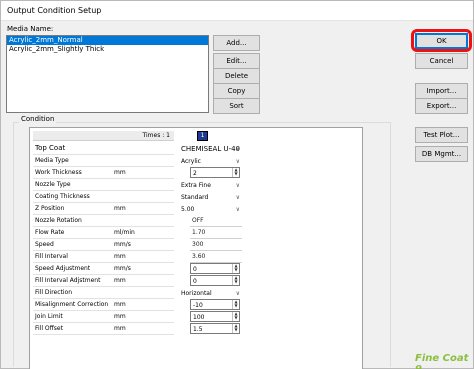 The image size is (474, 369). What do you see at coordinates (198, 305) in the screenshot?
I see `spinner-value: -10` at bounding box center [198, 305].